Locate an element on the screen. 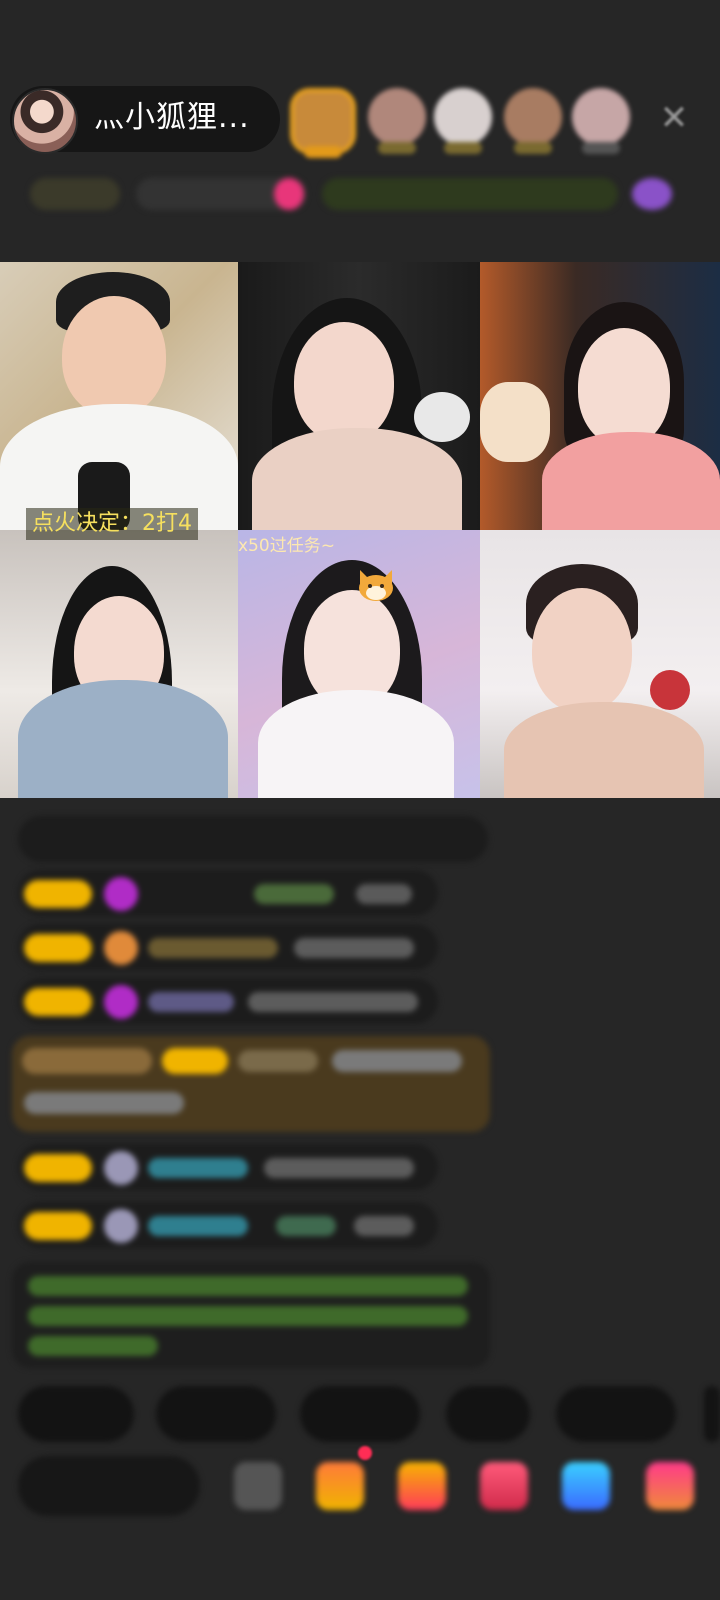 Image resolution: width=720 pixels, height=1600 pixels. host-avatar is located at coordinates (45, 121).